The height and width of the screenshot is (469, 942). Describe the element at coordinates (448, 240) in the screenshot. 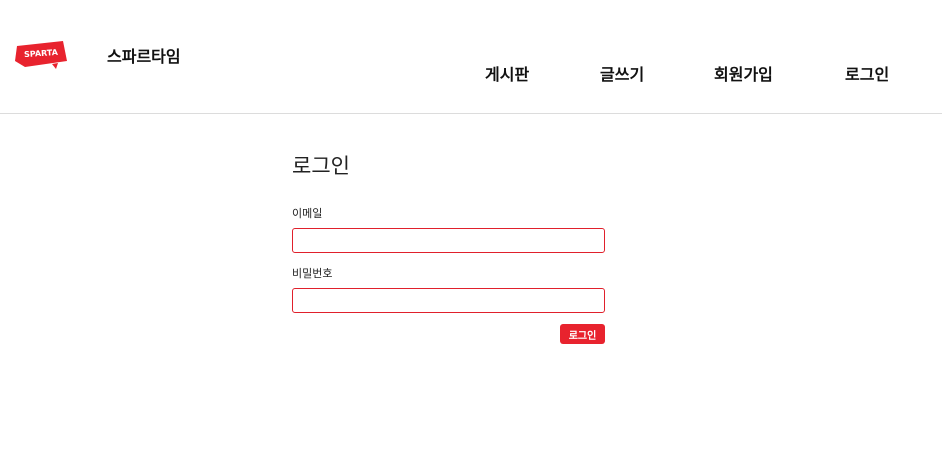

I see `email-input` at that location.